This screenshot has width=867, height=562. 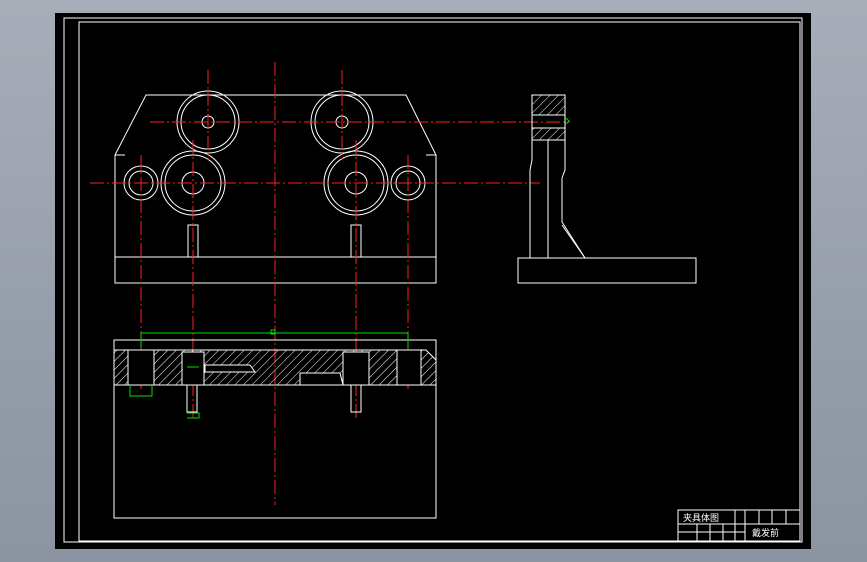 What do you see at coordinates (607, 189) in the screenshot?
I see `side-view` at bounding box center [607, 189].